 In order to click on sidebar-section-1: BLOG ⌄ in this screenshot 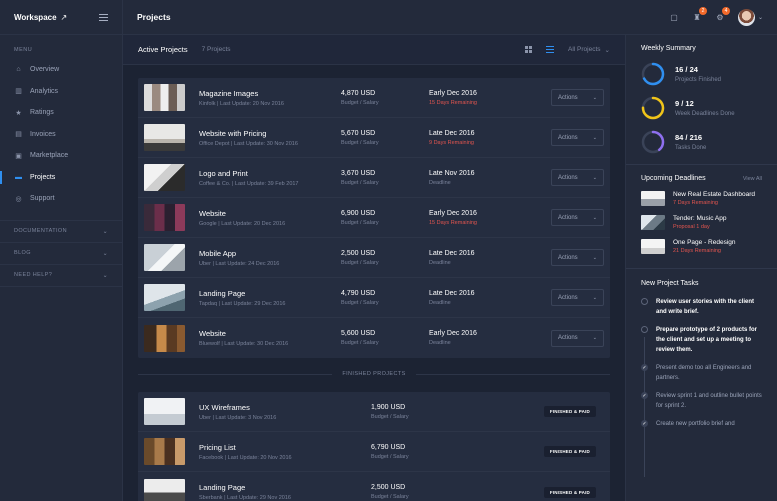, I will do `click(61, 254)`.